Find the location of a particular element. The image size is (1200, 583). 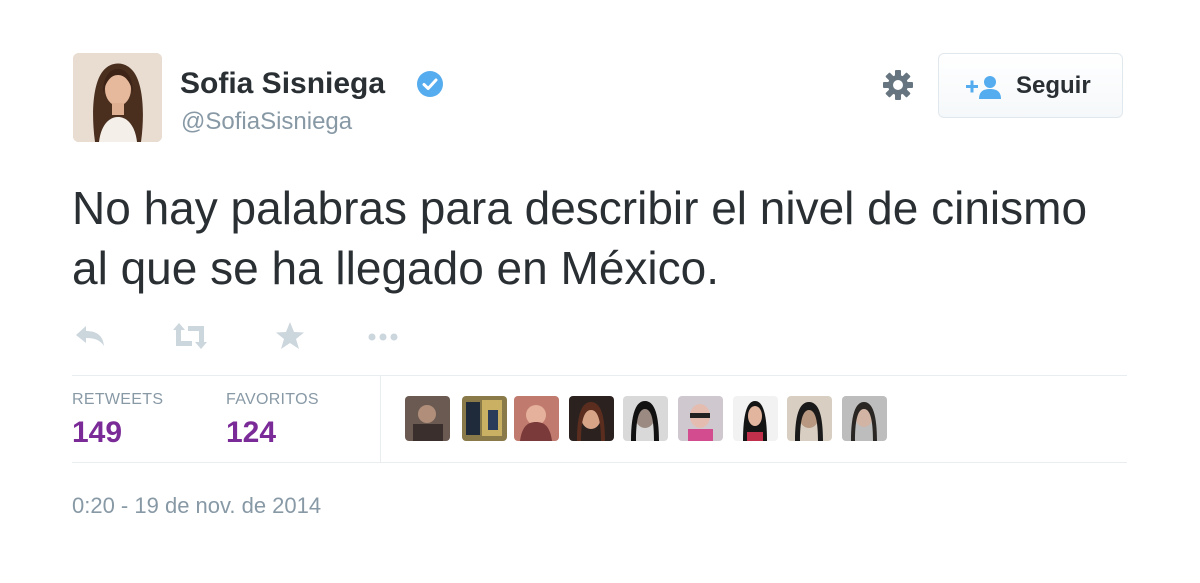

more-dots-icon is located at coordinates (384, 336).